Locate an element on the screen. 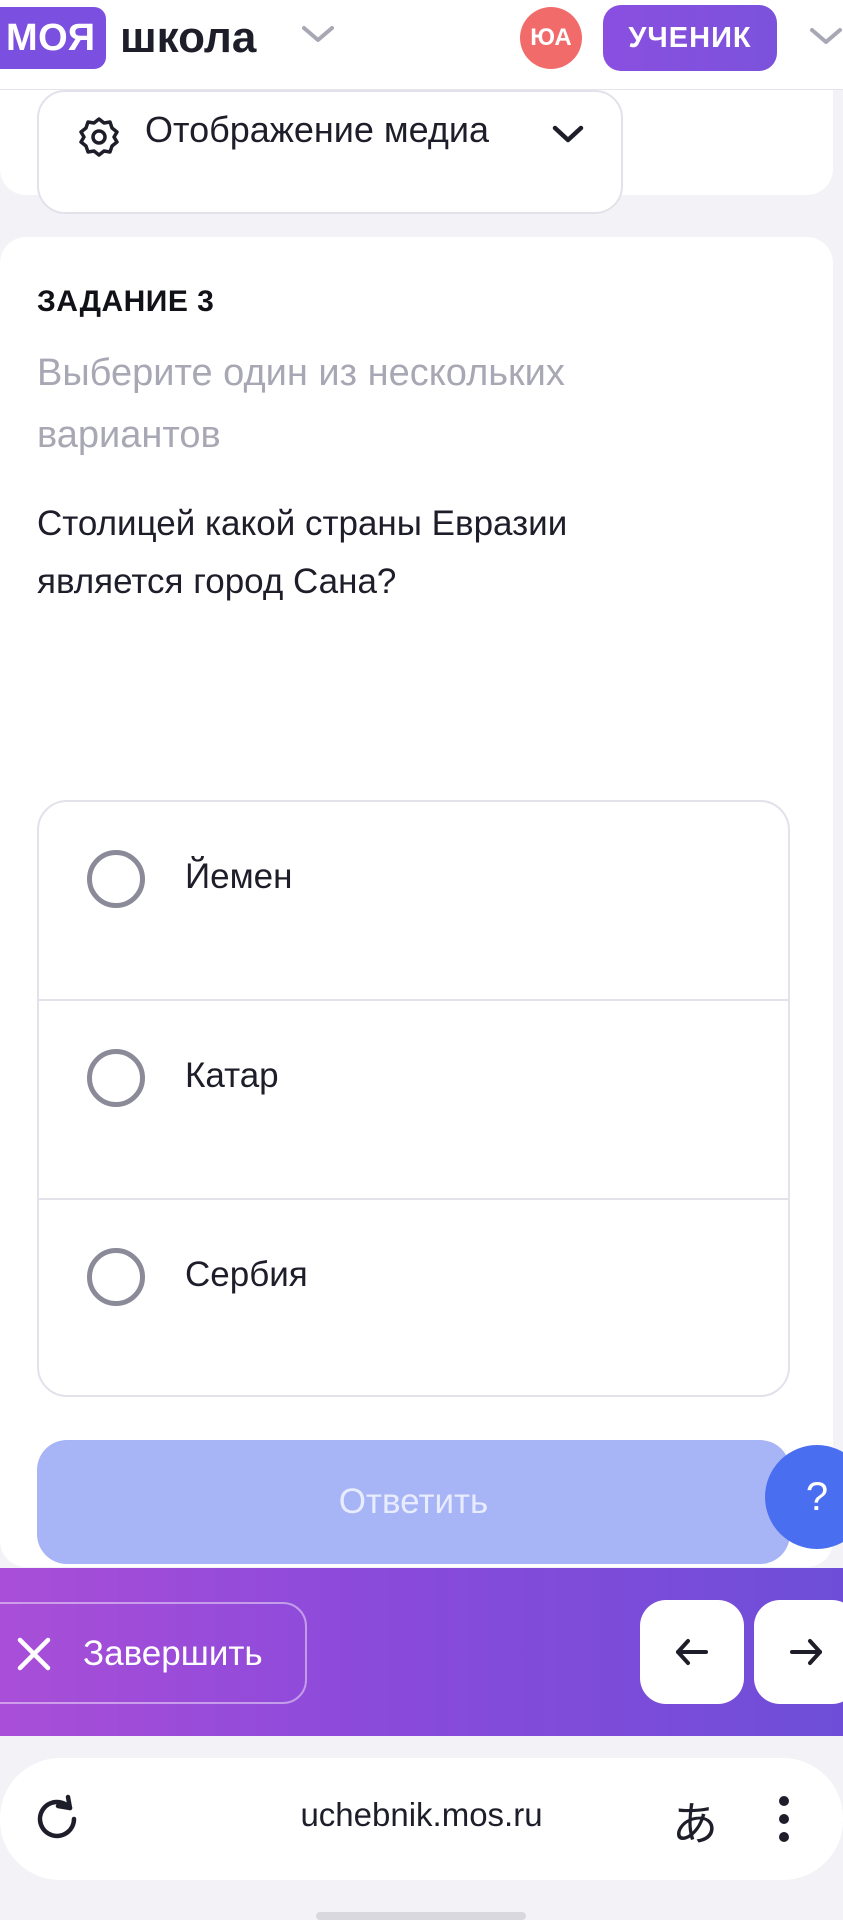 This screenshot has width=843, height=1920. browser-toolbar: uchebnik.mos.ru あ is located at coordinates (421, 1828).